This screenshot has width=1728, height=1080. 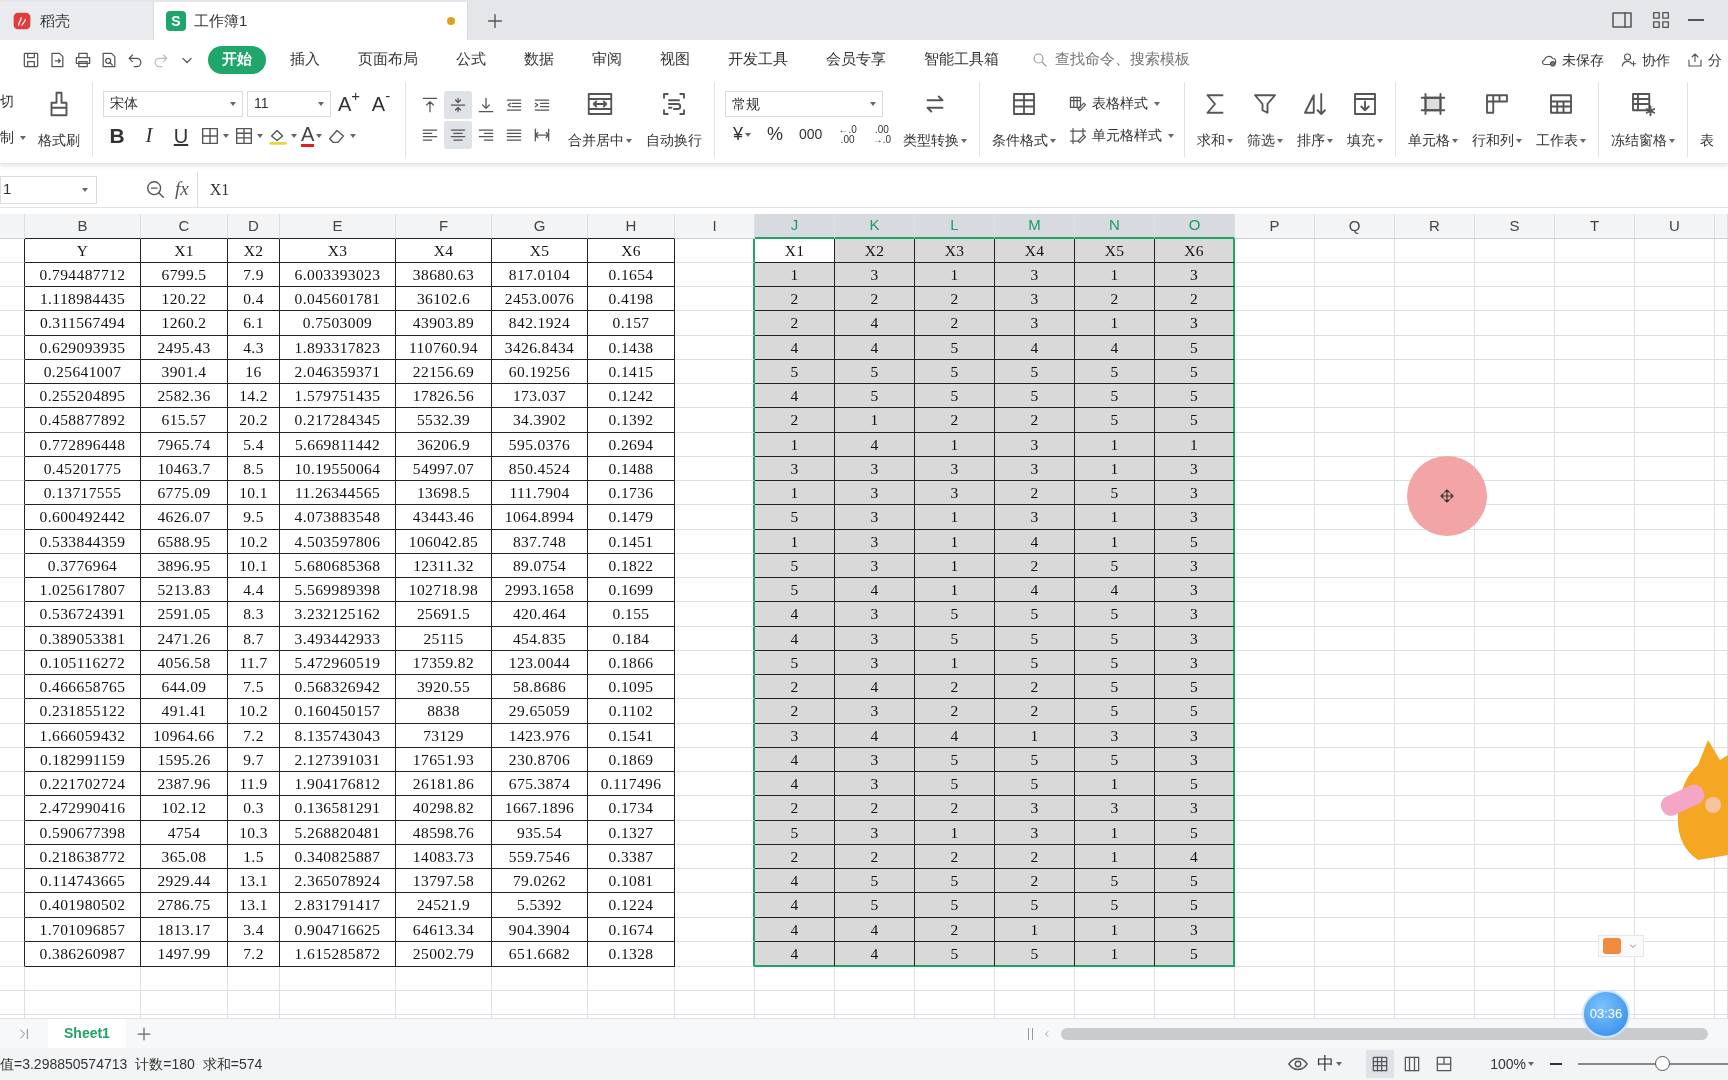 What do you see at coordinates (1121, 103) in the screenshot?
I see `table-pen-button: 表格样式` at bounding box center [1121, 103].